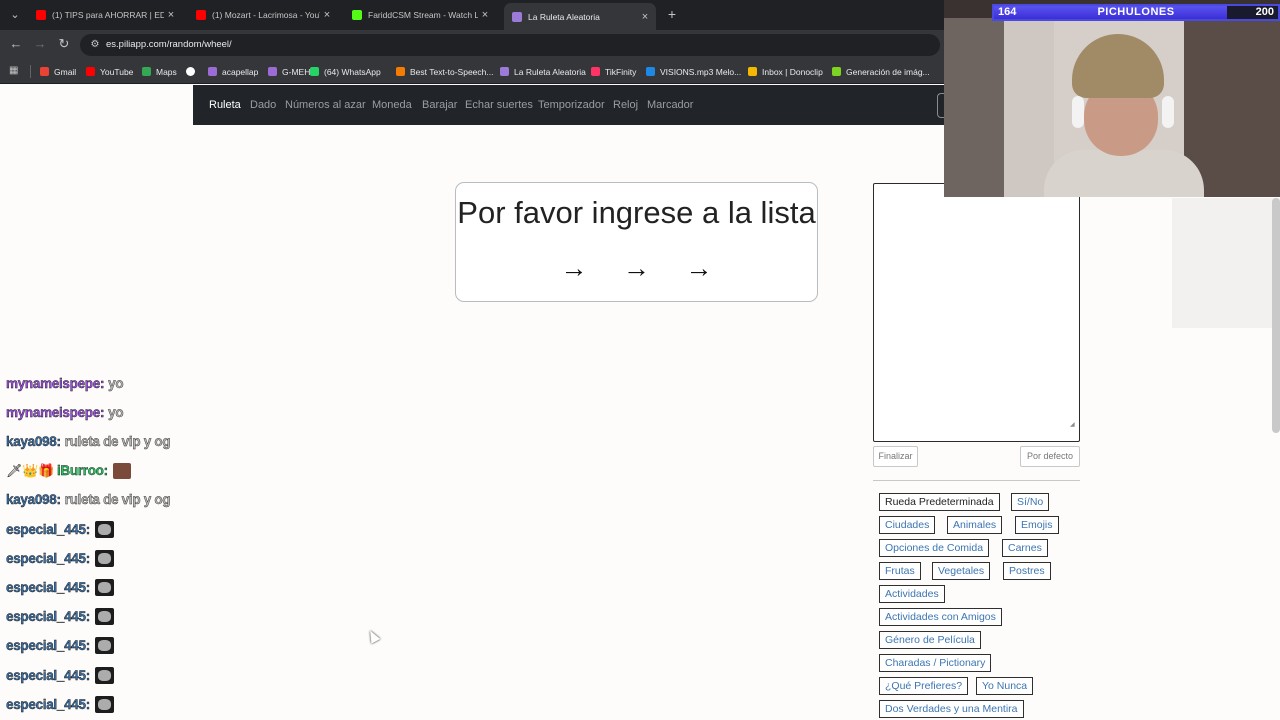  I want to click on preset-button: Género de Película, so click(930, 640).